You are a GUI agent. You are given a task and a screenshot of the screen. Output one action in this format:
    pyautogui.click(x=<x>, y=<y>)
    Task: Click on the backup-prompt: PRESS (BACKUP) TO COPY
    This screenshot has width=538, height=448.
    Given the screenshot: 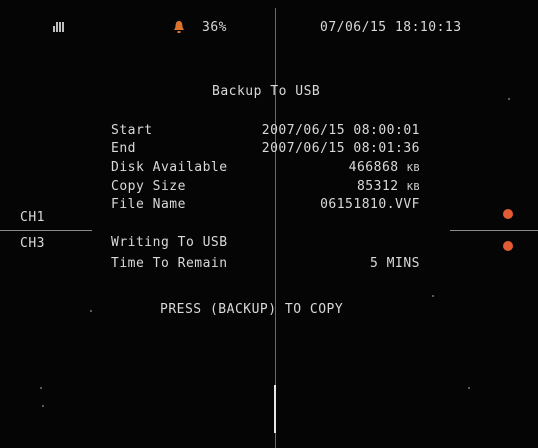 What is the action you would take?
    pyautogui.click(x=252, y=309)
    